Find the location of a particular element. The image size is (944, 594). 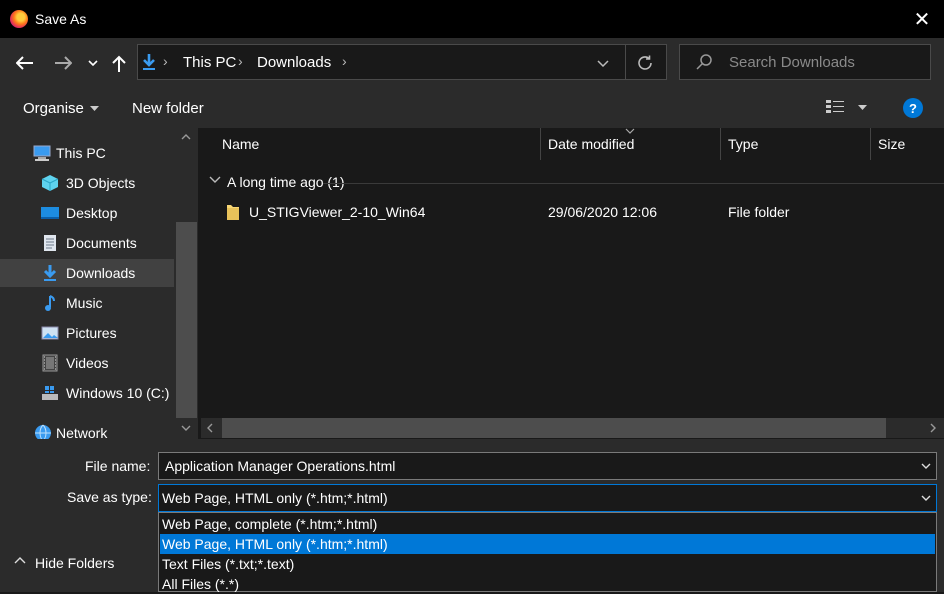

cube-icon is located at coordinates (50, 183).